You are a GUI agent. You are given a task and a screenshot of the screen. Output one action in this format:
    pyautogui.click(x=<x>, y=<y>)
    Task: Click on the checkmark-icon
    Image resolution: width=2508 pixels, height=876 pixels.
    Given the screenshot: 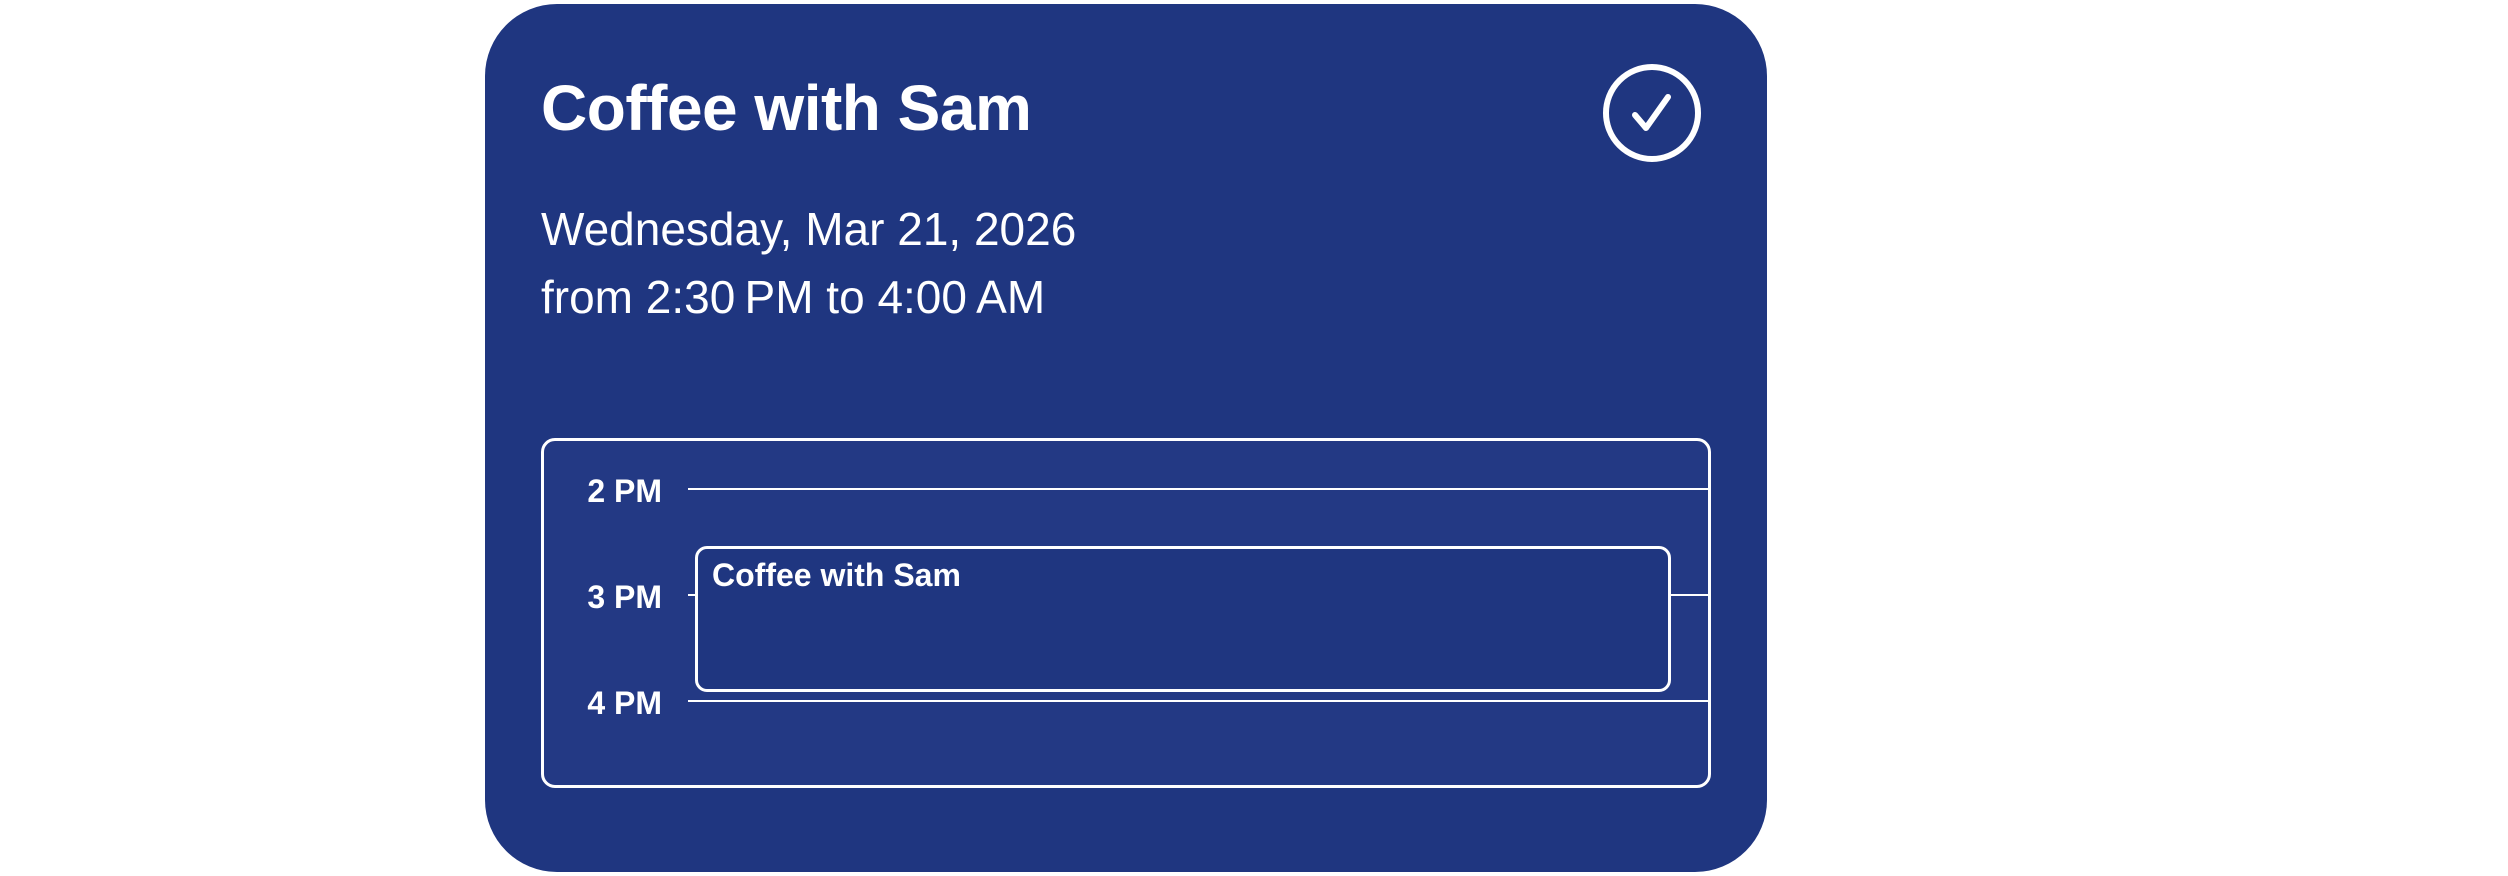 What is the action you would take?
    pyautogui.click(x=1651, y=112)
    